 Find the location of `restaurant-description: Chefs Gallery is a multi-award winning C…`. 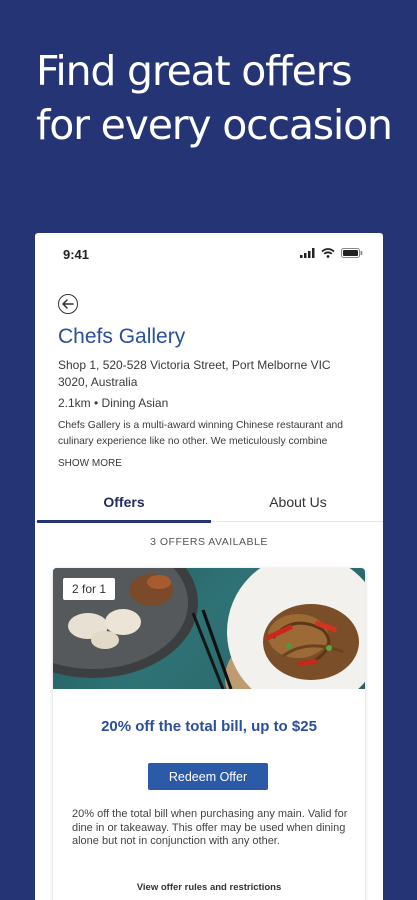

restaurant-description: Chefs Gallery is a multi-award winning C… is located at coordinates (201, 433).